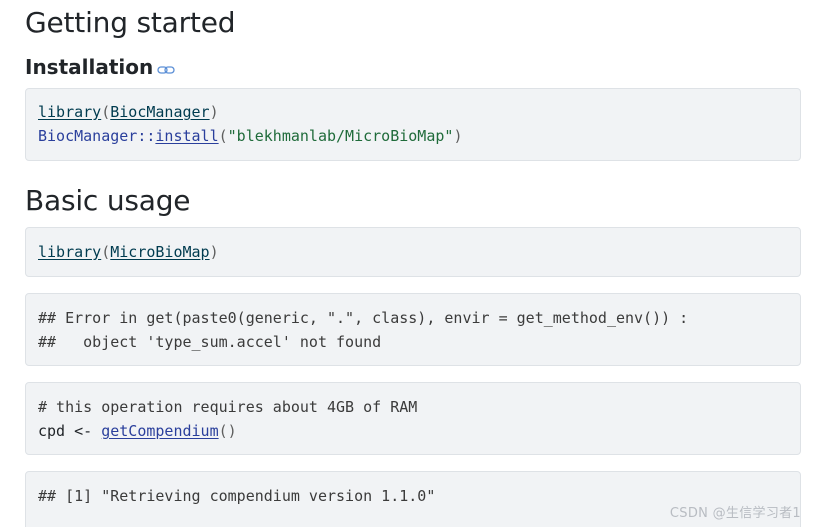 Image resolution: width=813 pixels, height=527 pixels. Describe the element at coordinates (227, 431) in the screenshot. I see `code-punct: ()` at that location.